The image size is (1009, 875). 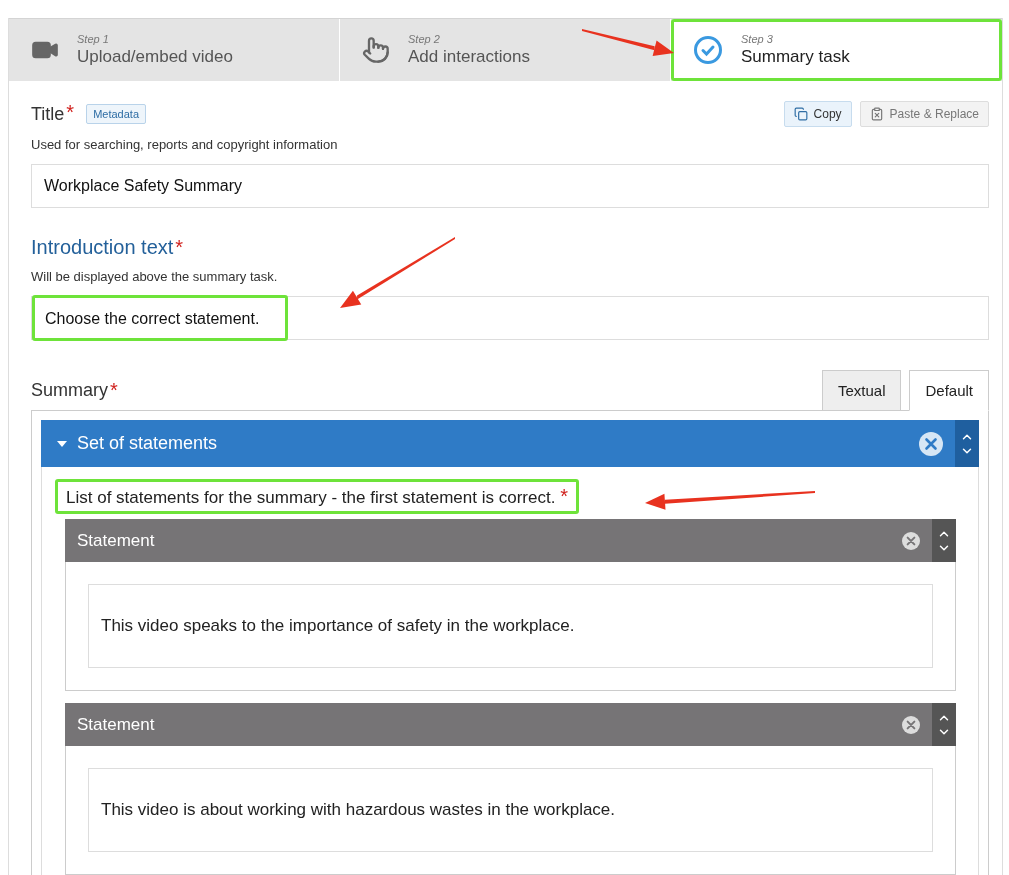 I want to click on step-number: Step 1, so click(x=93, y=39).